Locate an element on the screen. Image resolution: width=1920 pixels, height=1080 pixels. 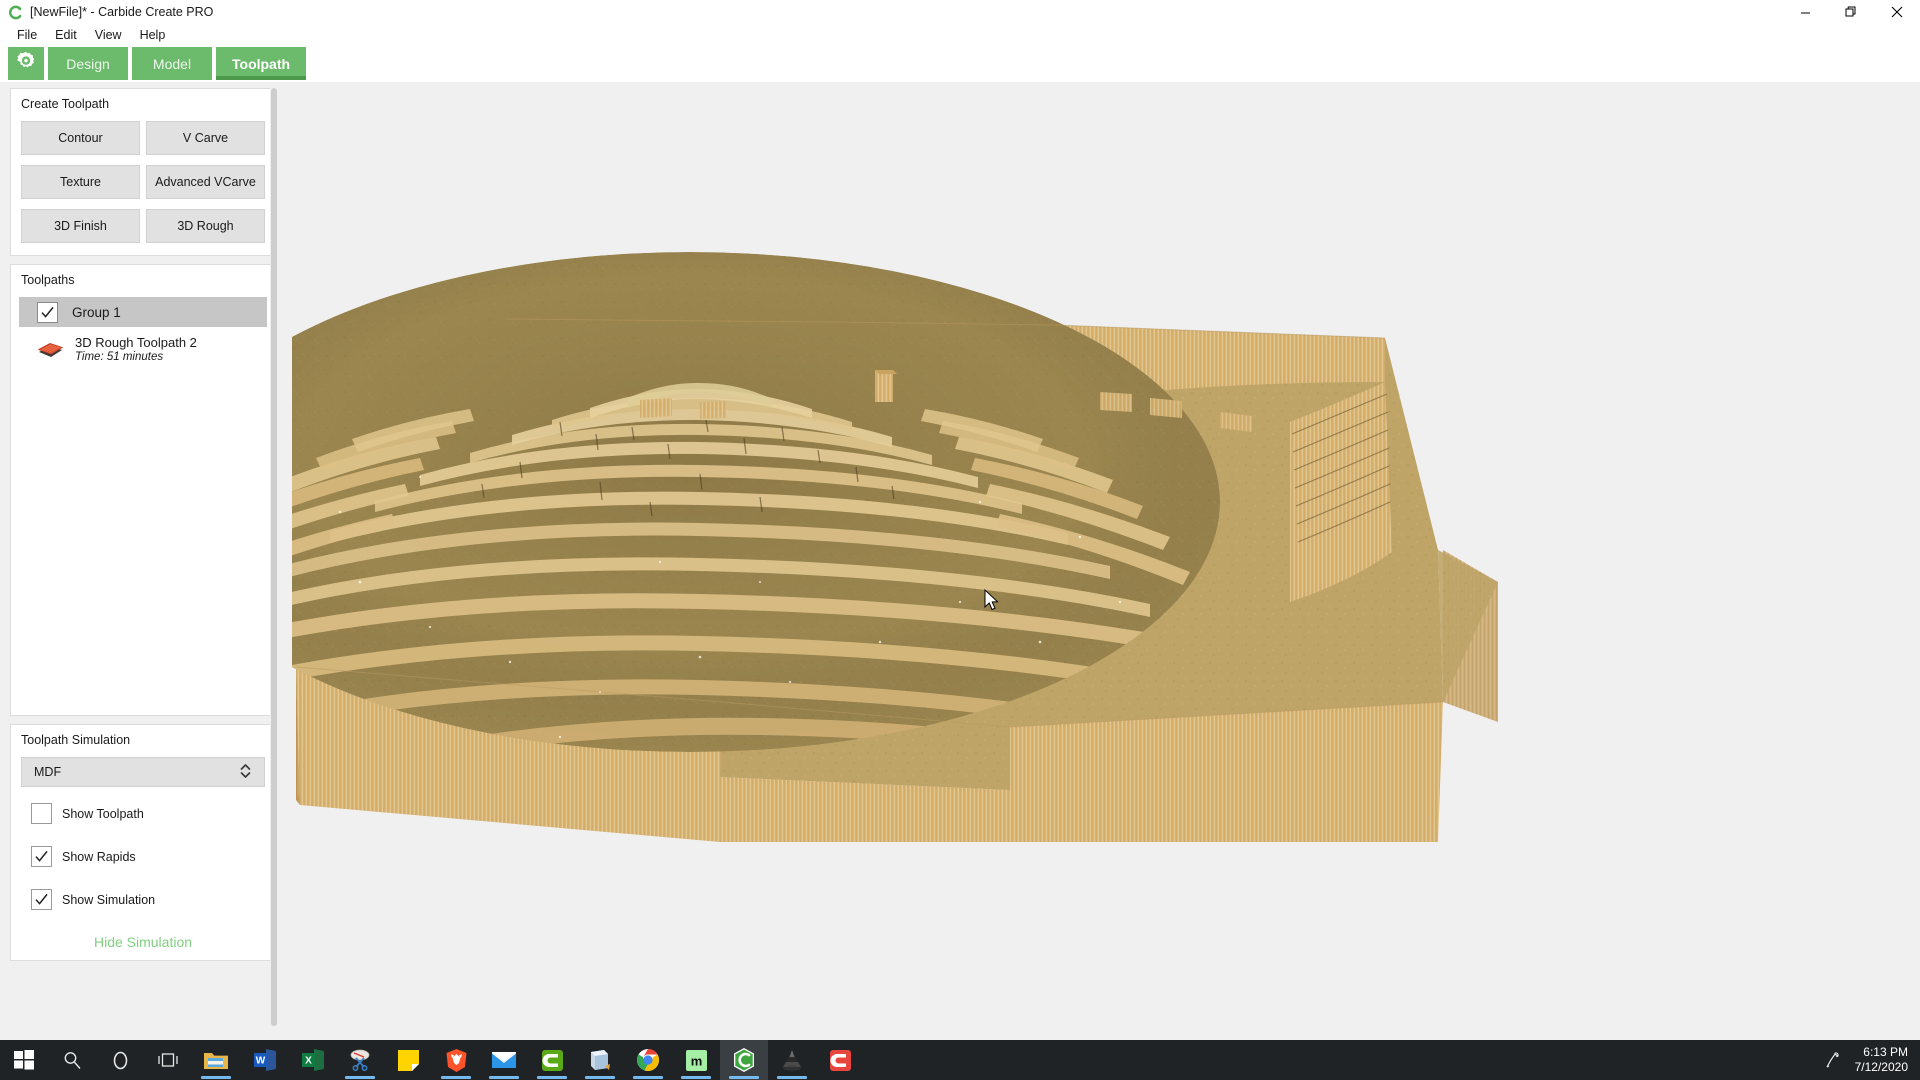
menu-view: View is located at coordinates (108, 35).